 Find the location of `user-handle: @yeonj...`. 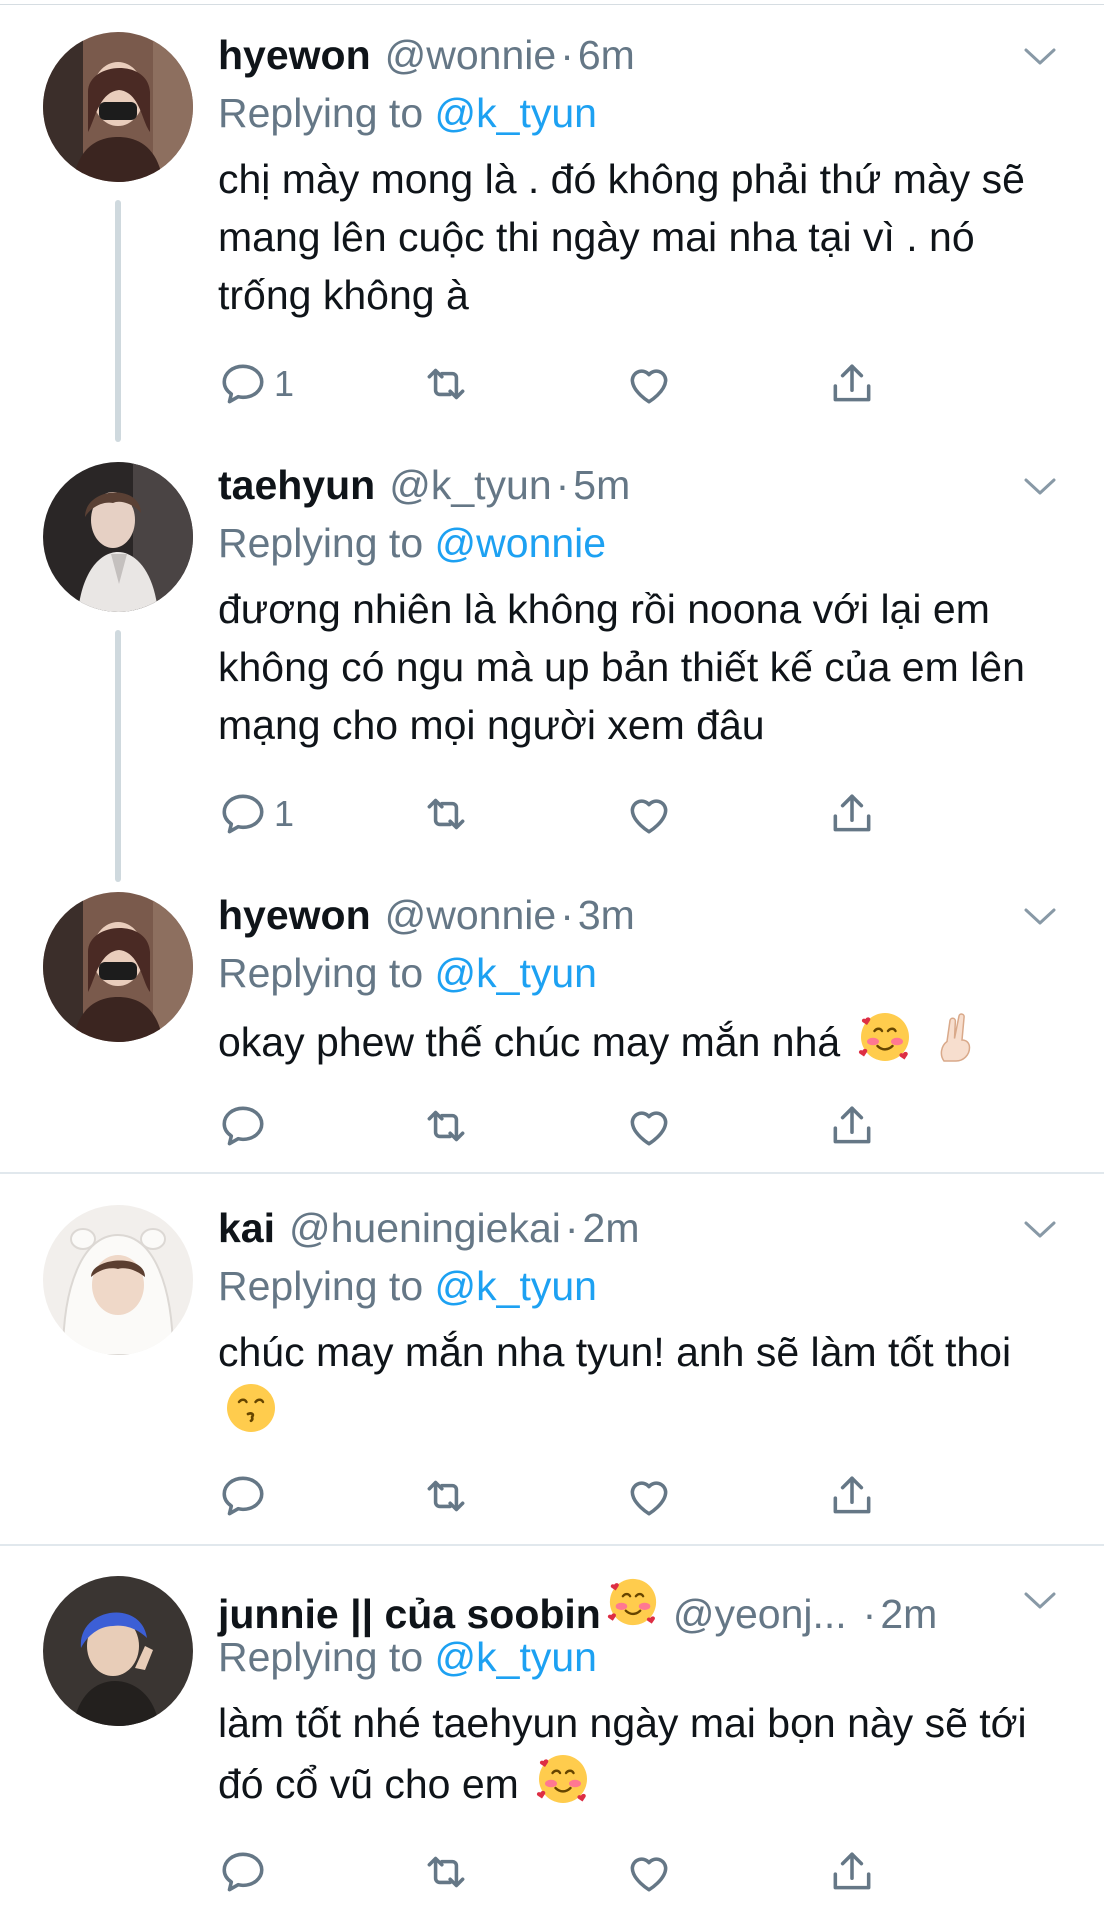

user-handle: @yeonj... is located at coordinates (760, 1614).